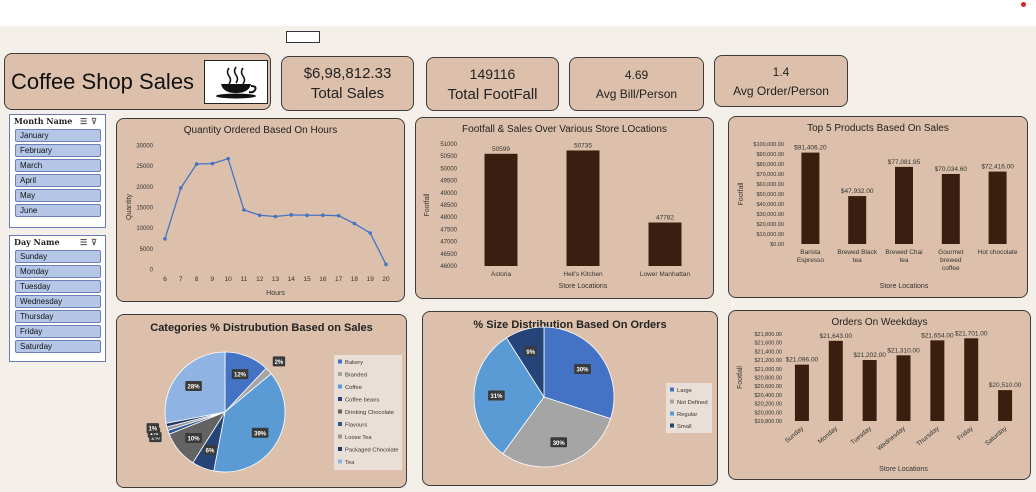  What do you see at coordinates (903, 260) in the screenshot?
I see `x-tick-label: tea` at bounding box center [903, 260].